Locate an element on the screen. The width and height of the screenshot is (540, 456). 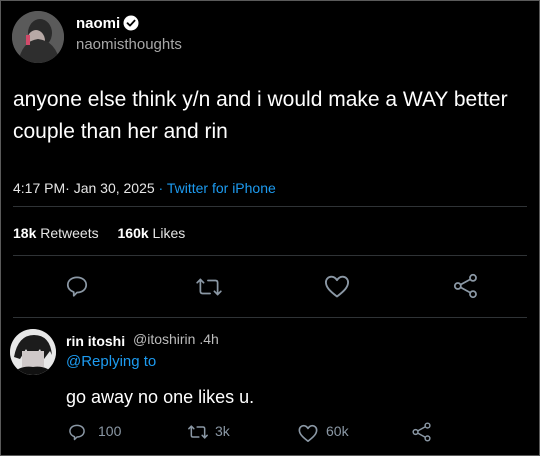
tweet-time: 4:17 PM is located at coordinates (39, 188).